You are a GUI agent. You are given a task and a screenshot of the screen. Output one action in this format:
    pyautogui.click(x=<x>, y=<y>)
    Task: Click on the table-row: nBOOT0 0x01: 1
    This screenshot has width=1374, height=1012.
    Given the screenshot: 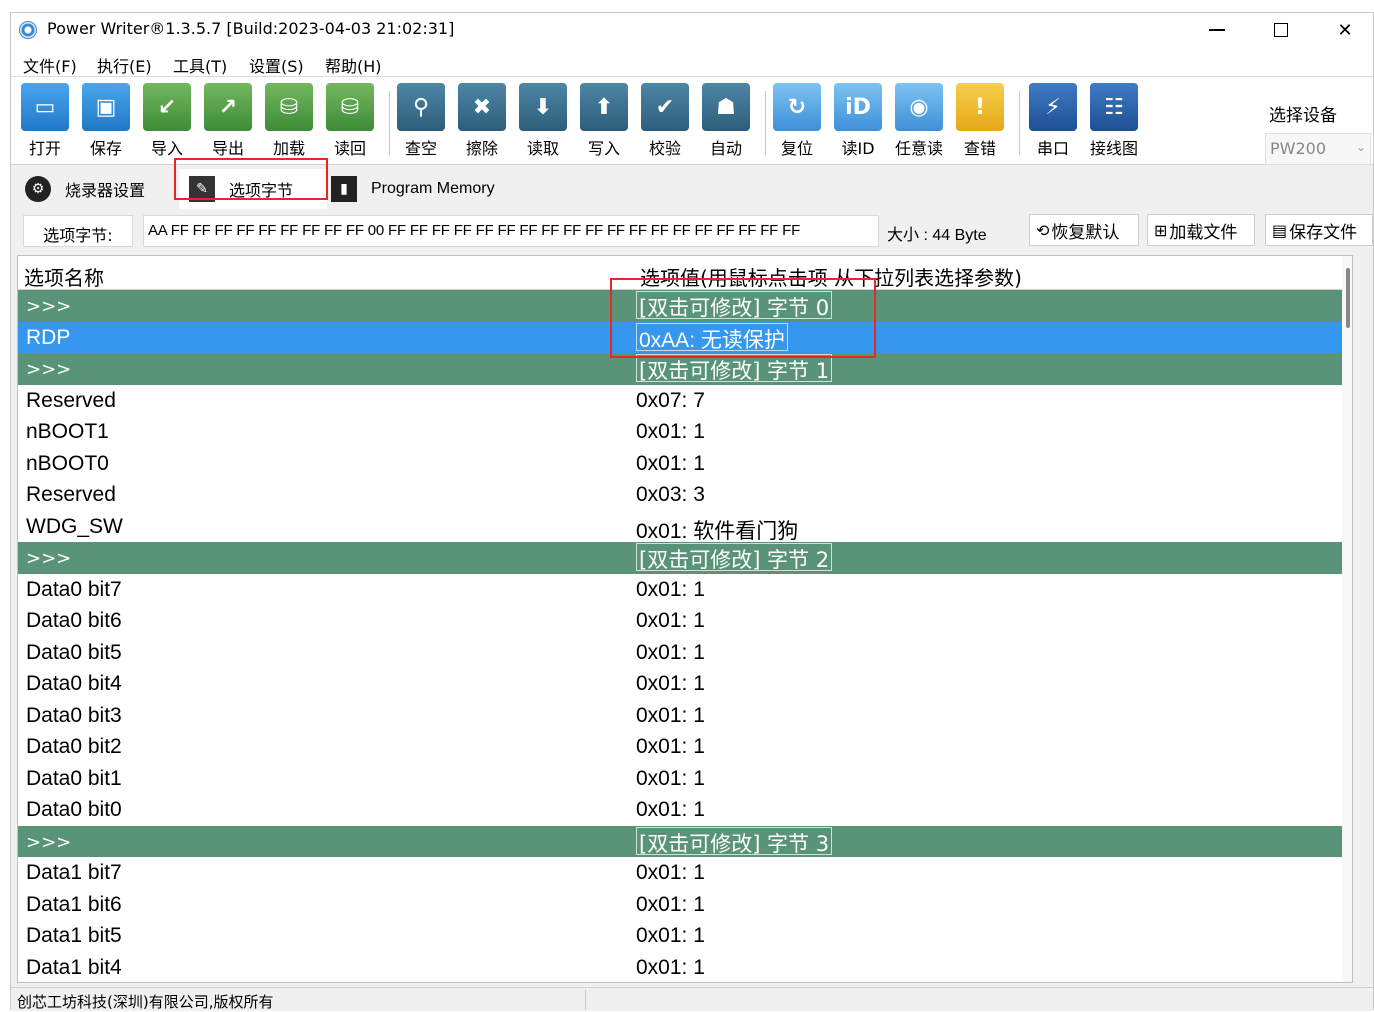 What is the action you would take?
    pyautogui.click(x=685, y=464)
    